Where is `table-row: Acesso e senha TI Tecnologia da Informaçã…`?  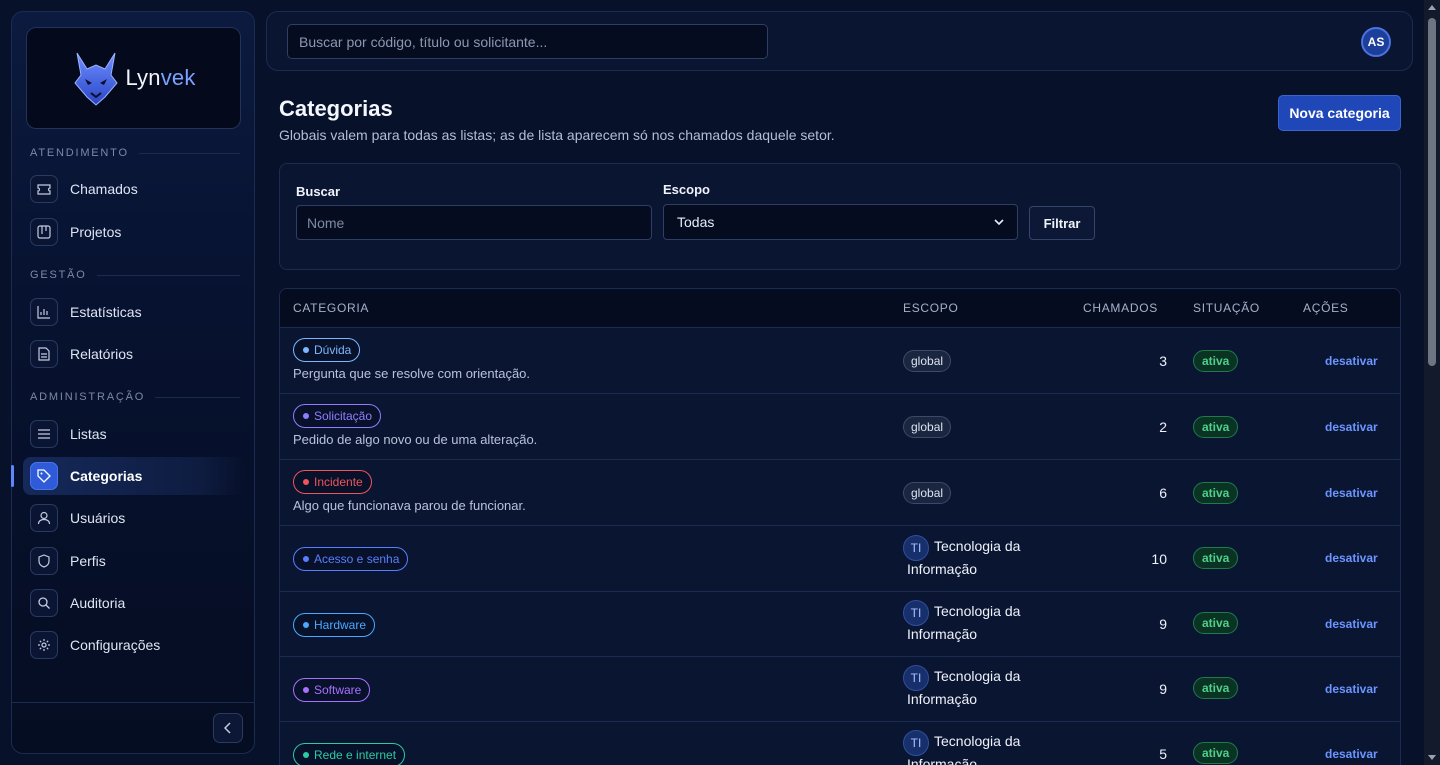
table-row: Acesso e senha TI Tecnologia da Informaçã… is located at coordinates (840, 559).